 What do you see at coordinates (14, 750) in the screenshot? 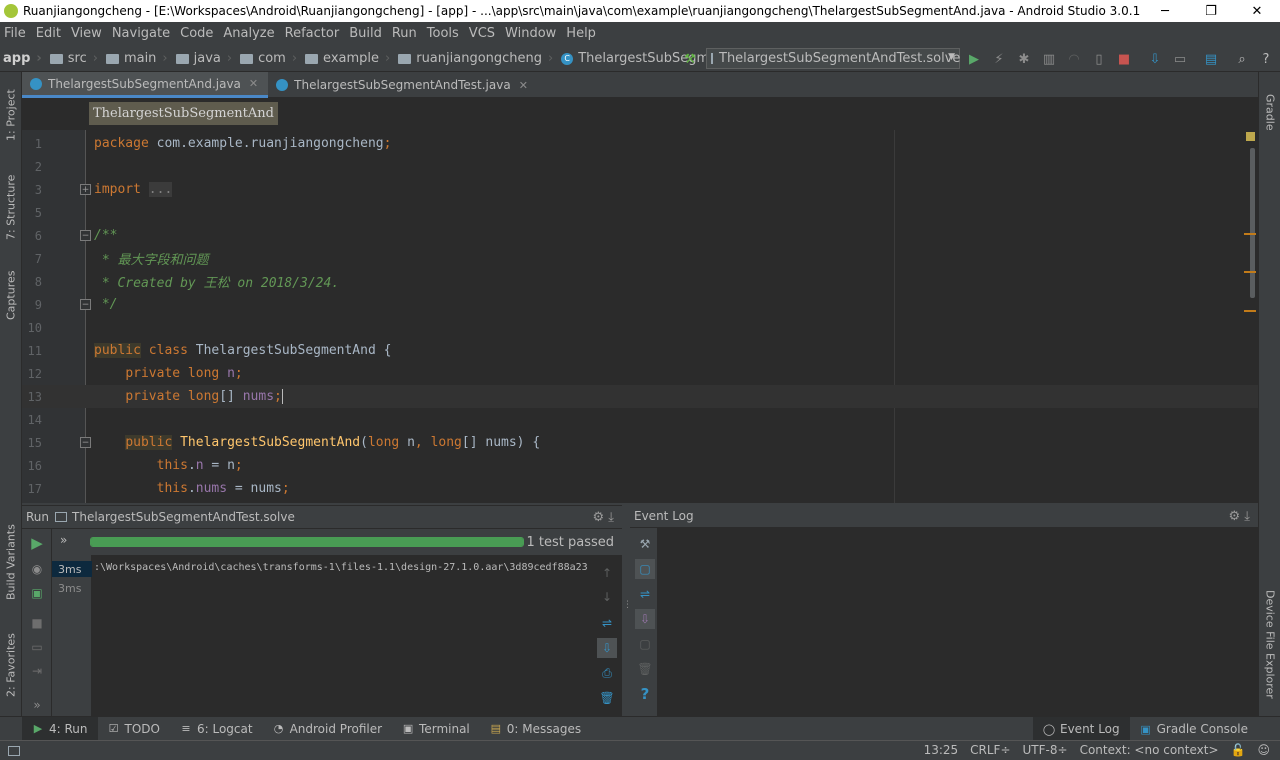
I see `tool-windows-icon` at bounding box center [14, 750].